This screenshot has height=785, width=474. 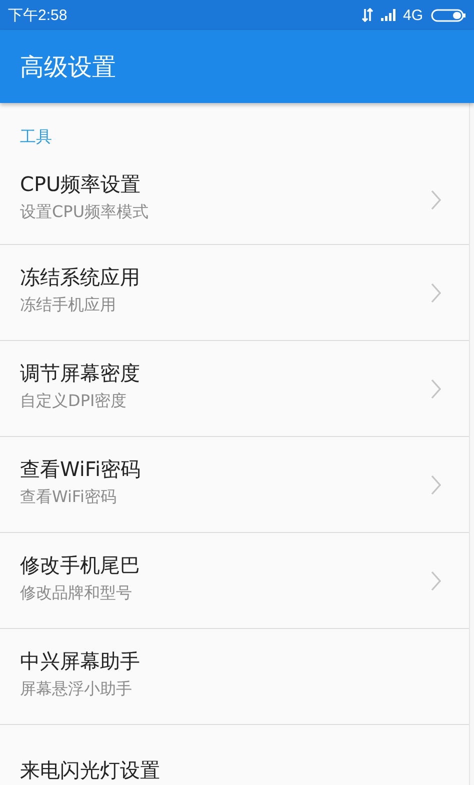 What do you see at coordinates (234, 677) in the screenshot?
I see `settings-item: 中兴屏幕助手 屏幕悬浮小助手` at bounding box center [234, 677].